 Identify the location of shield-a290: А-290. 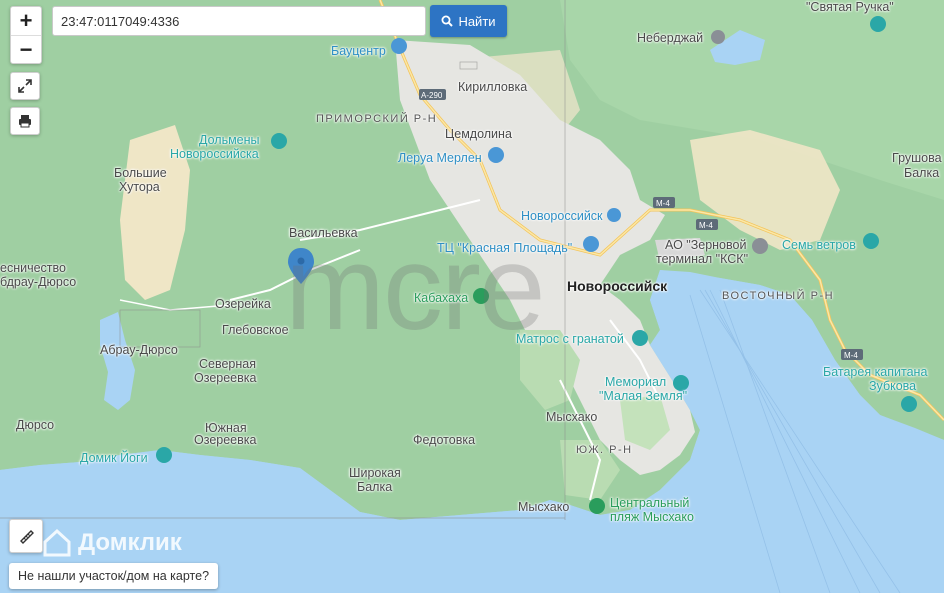
(432, 95).